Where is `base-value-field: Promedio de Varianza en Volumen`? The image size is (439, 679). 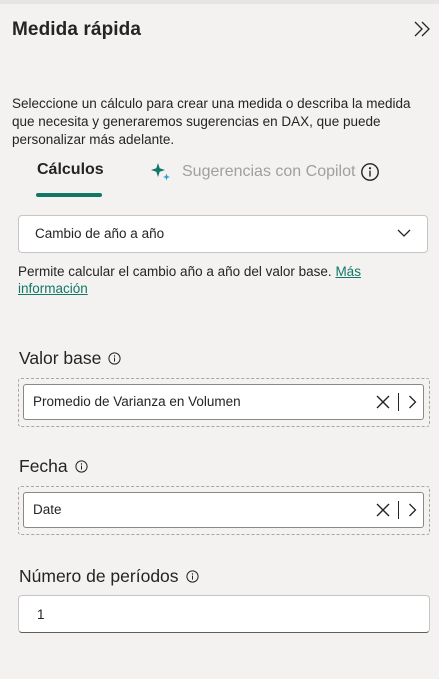
base-value-field: Promedio de Varianza en Volumen is located at coordinates (223, 402).